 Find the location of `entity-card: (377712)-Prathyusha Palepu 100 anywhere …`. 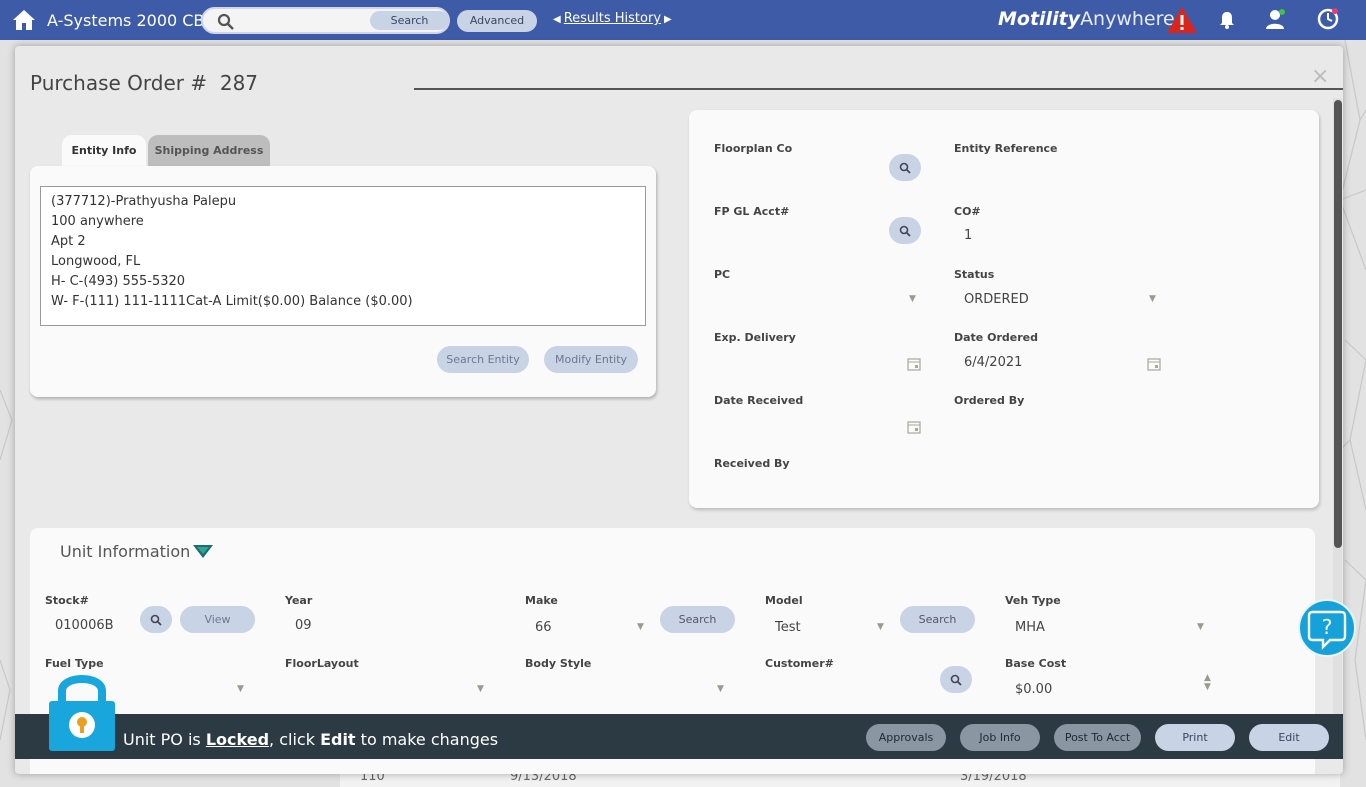

entity-card: (377712)-Prathyusha Palepu 100 anywhere … is located at coordinates (343, 281).